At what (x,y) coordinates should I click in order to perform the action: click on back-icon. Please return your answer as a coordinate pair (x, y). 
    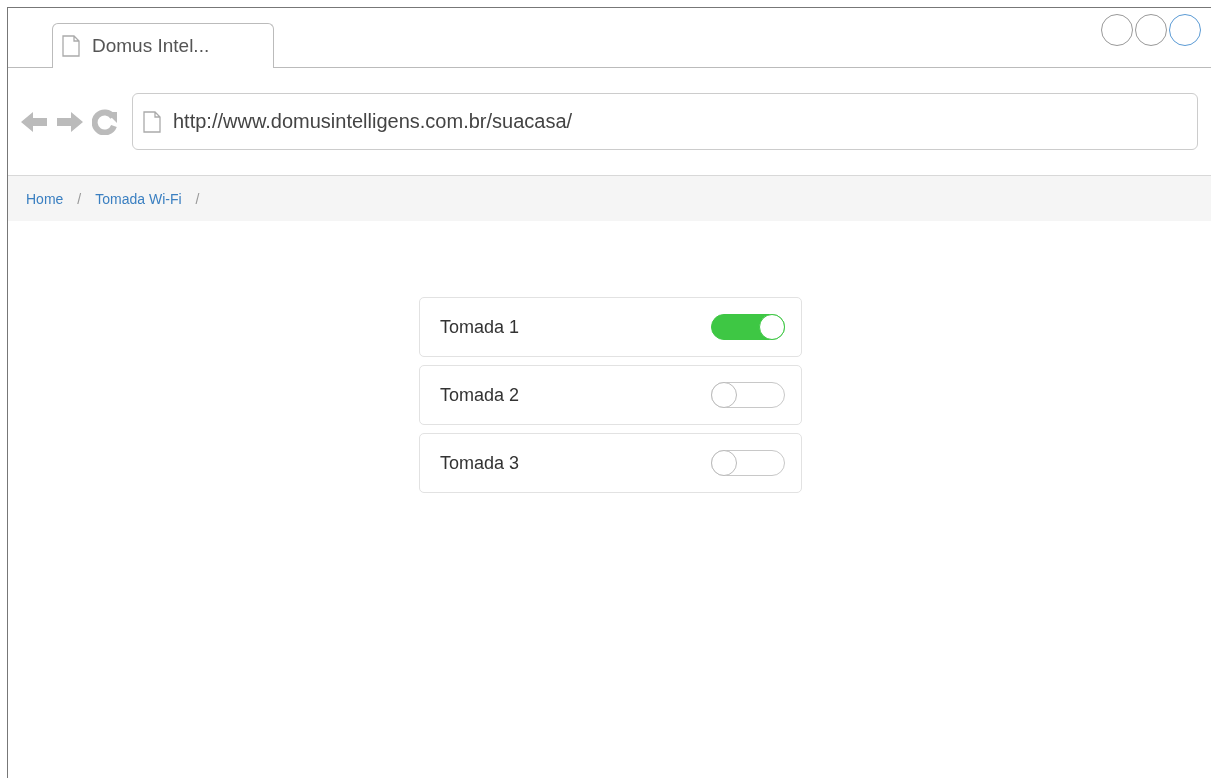
    Looking at the image, I should click on (34, 121).